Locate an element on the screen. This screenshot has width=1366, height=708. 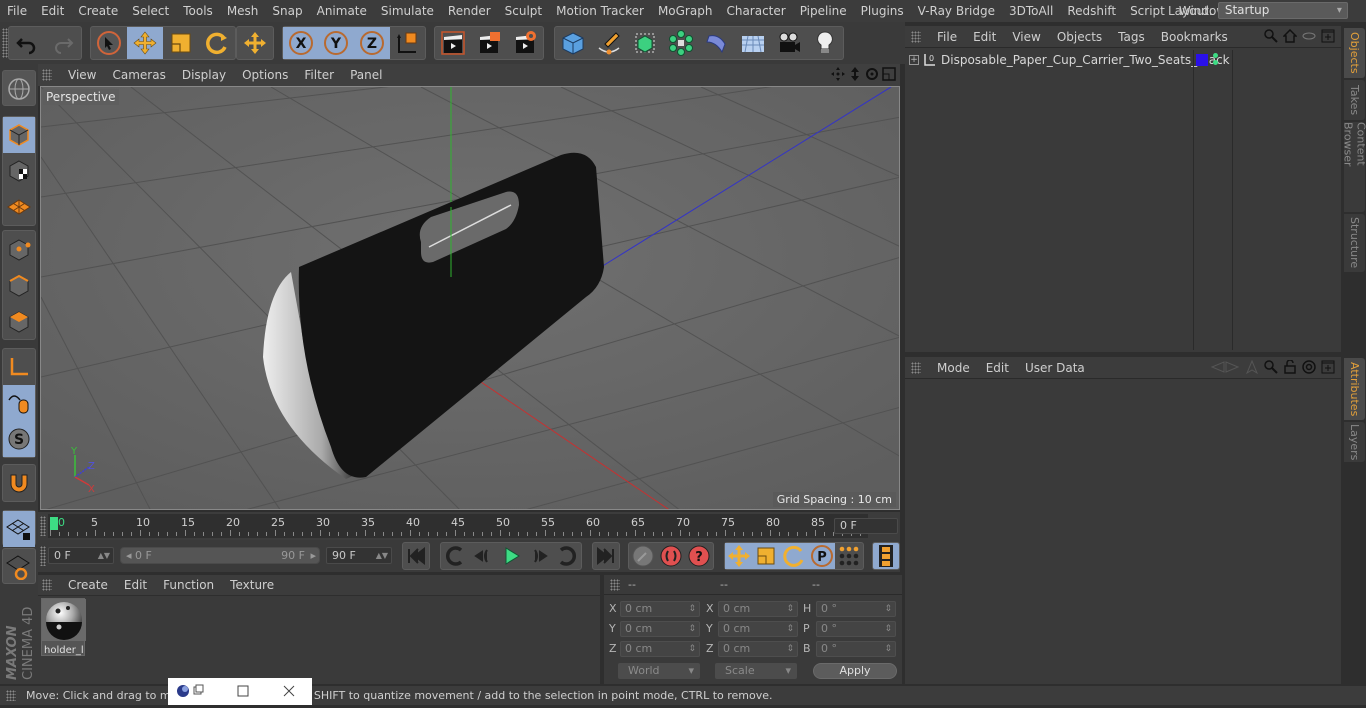
attributes-menu-mode: Mode is located at coordinates (953, 368).